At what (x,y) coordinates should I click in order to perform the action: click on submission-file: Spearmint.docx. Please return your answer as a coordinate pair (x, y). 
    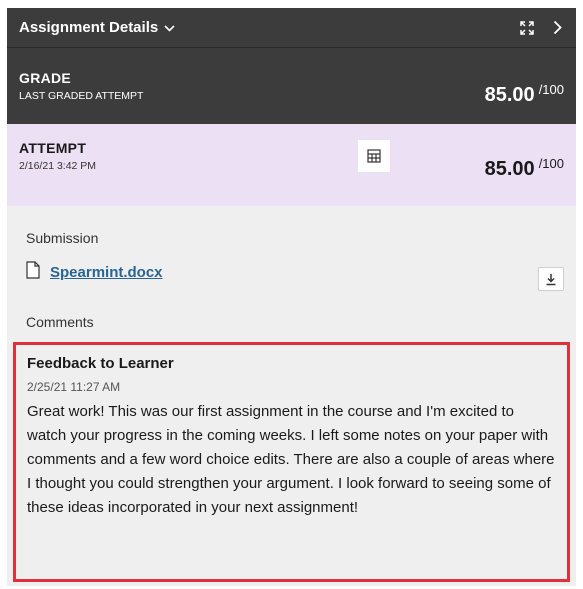
    Looking at the image, I should click on (94, 272).